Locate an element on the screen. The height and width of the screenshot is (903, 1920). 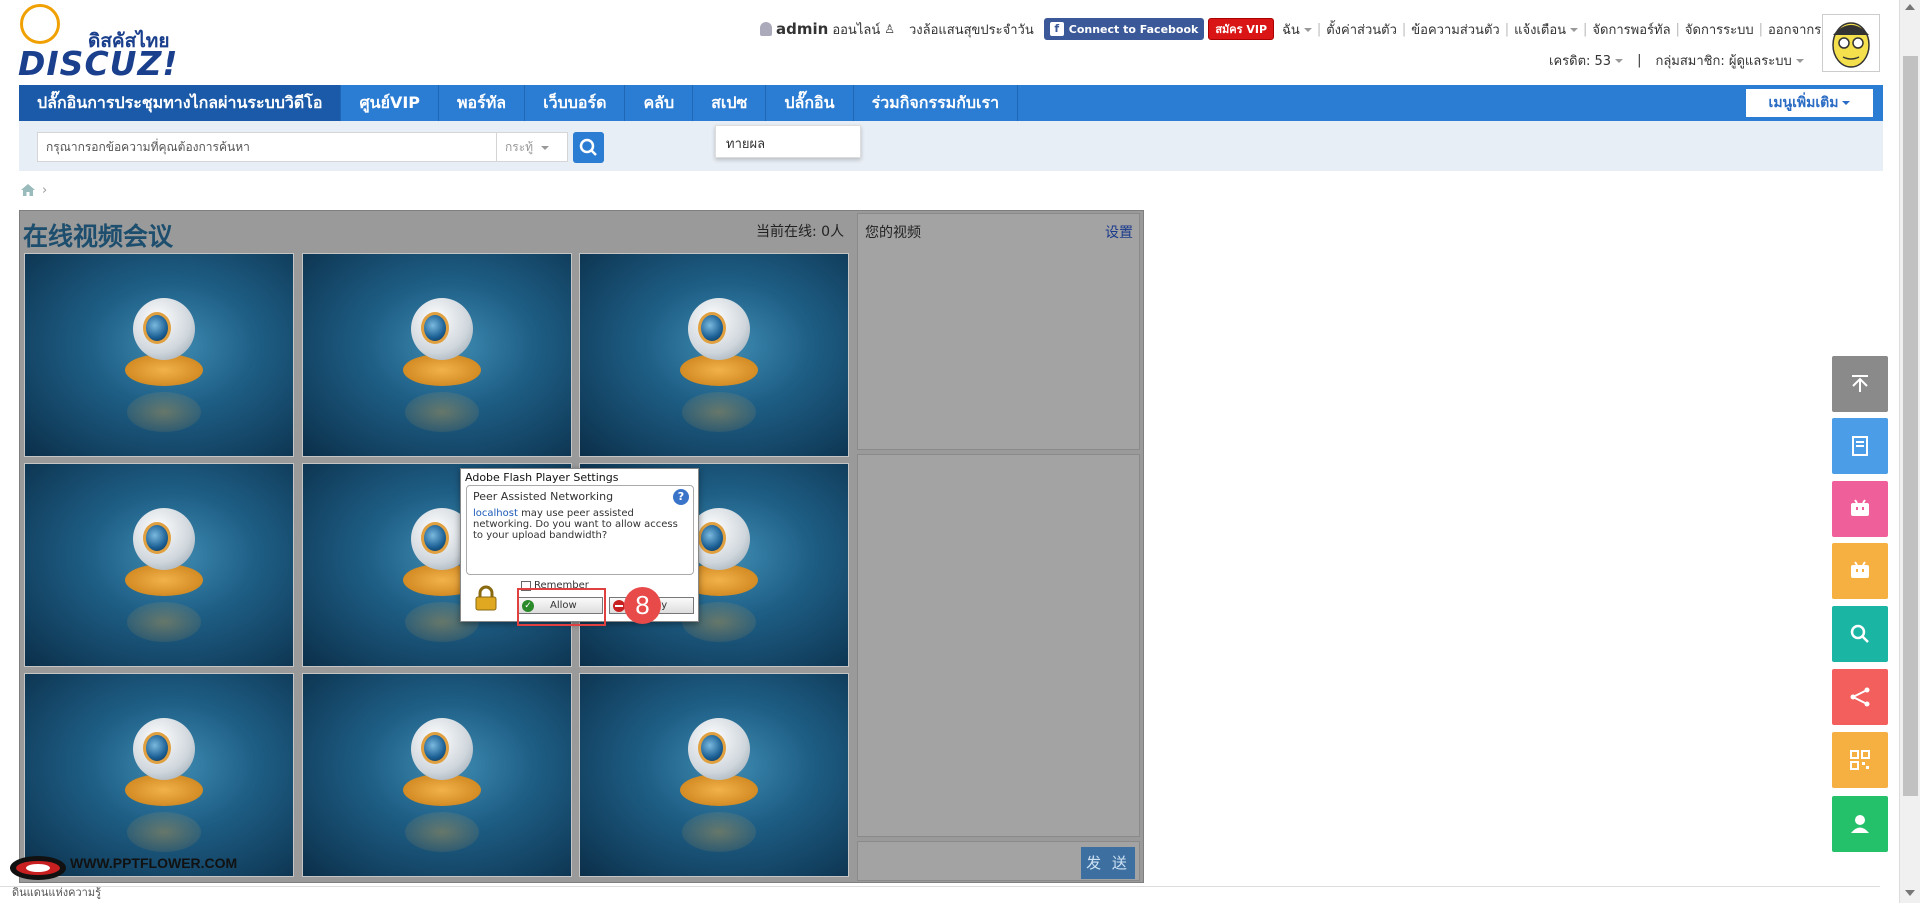
share-button is located at coordinates (1860, 697).